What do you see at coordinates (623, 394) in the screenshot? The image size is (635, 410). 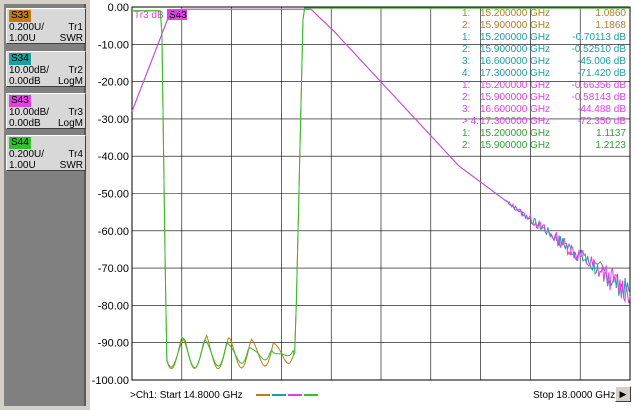 I see `scroll-right-icon: ▶` at bounding box center [623, 394].